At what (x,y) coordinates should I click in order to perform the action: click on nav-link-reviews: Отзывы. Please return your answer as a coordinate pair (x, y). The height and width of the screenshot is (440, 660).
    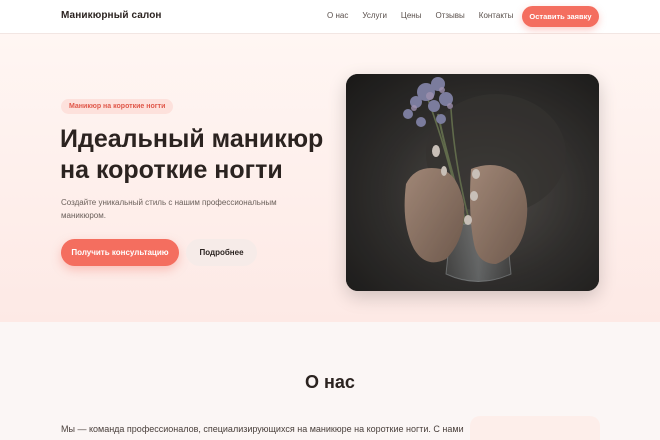
    Looking at the image, I should click on (449, 15).